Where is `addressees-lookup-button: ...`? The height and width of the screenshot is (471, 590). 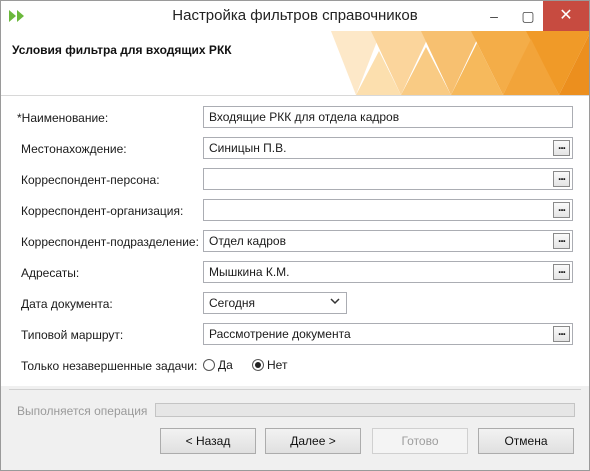
addressees-lookup-button: ... is located at coordinates (561, 271).